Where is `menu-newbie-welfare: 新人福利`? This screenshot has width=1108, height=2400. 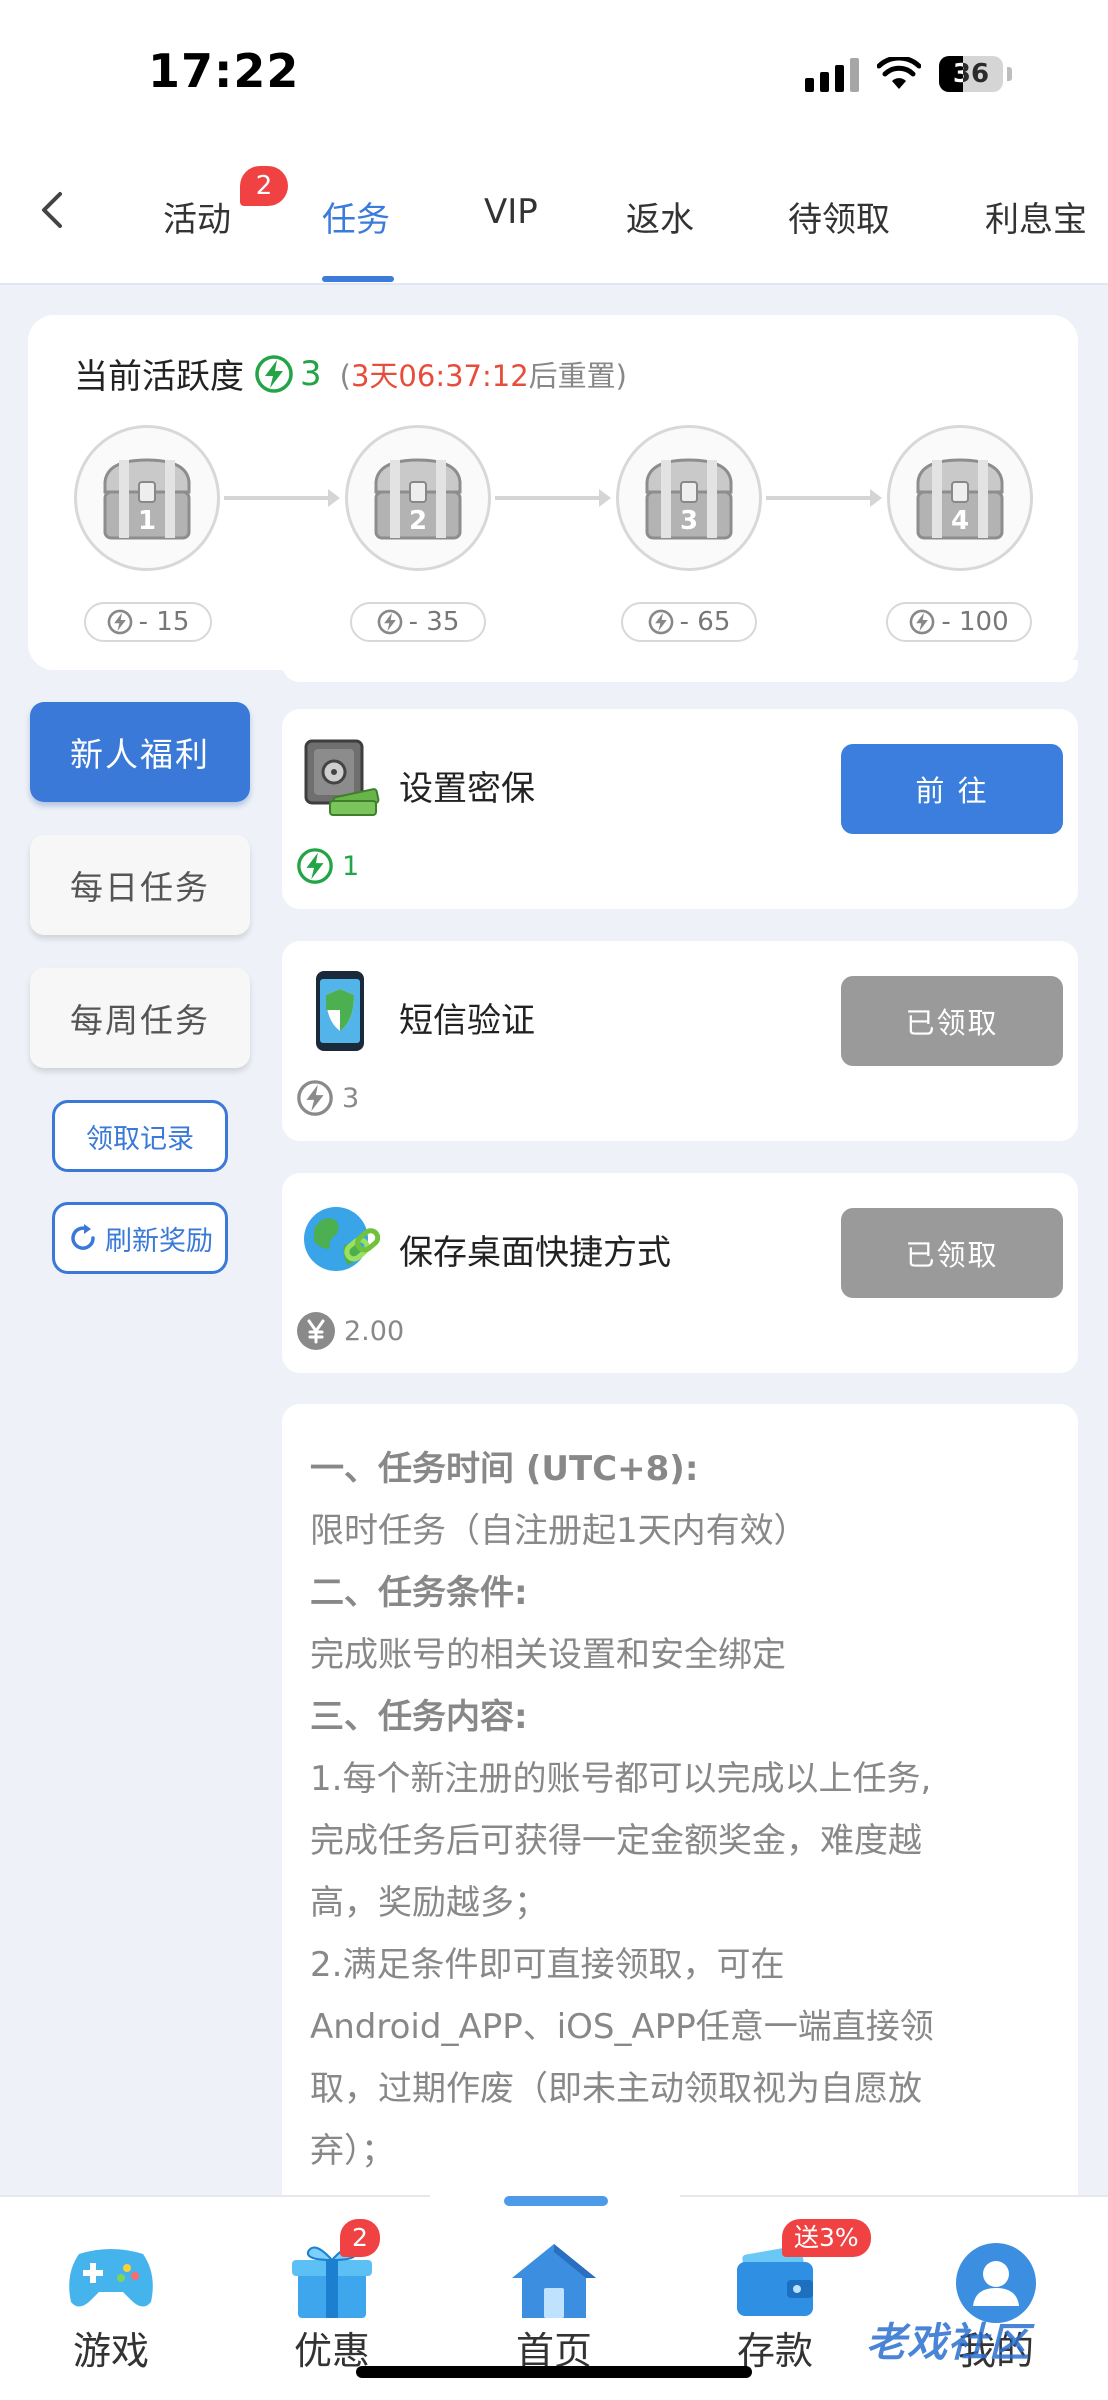 menu-newbie-welfare: 新人福利 is located at coordinates (140, 752).